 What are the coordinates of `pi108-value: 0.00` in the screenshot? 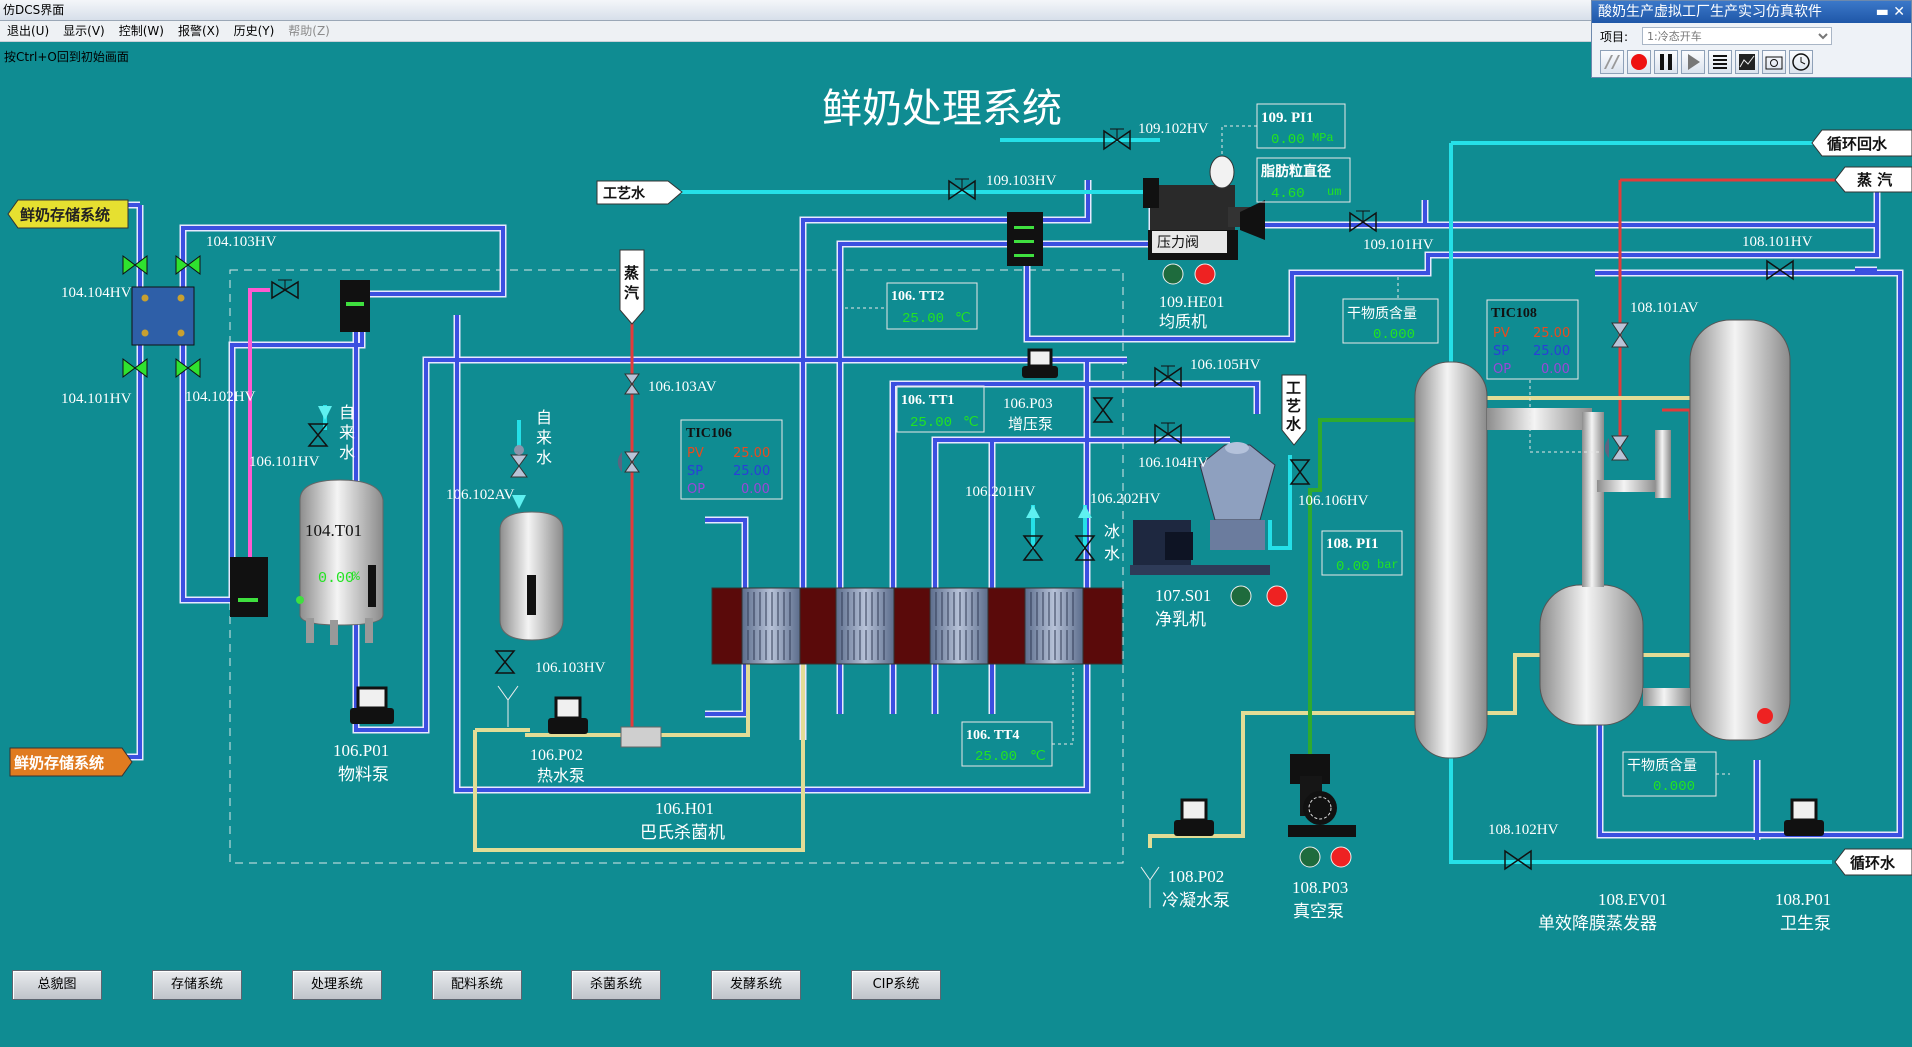 It's located at (1353, 567).